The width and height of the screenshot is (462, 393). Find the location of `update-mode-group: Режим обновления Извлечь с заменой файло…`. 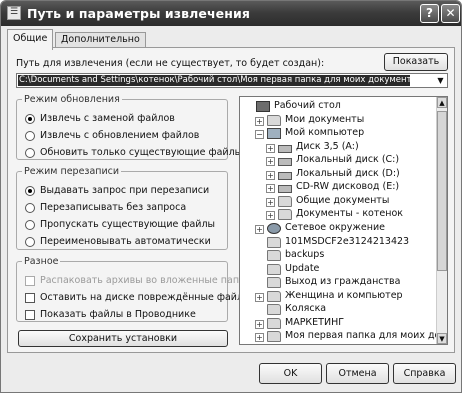

update-mode-group: Режим обновления Извлечь с заменой файло… is located at coordinates (129, 127).